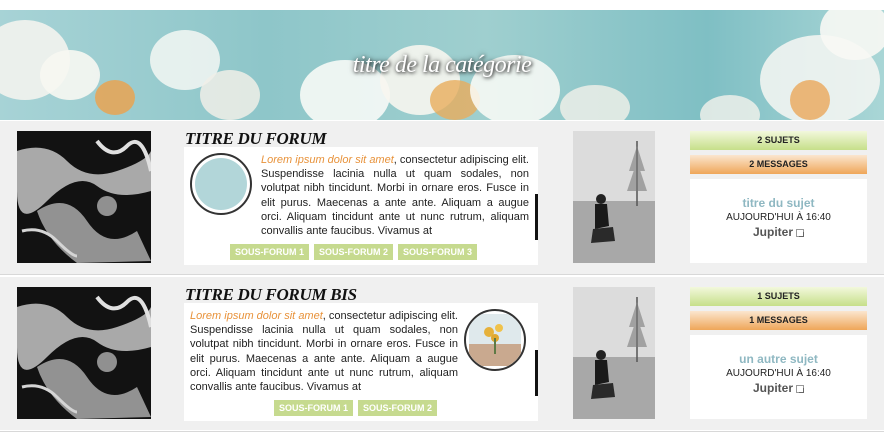 This screenshot has height=438, width=884. I want to click on forum-title: TITRE DU FORUM BIS, so click(271, 295).